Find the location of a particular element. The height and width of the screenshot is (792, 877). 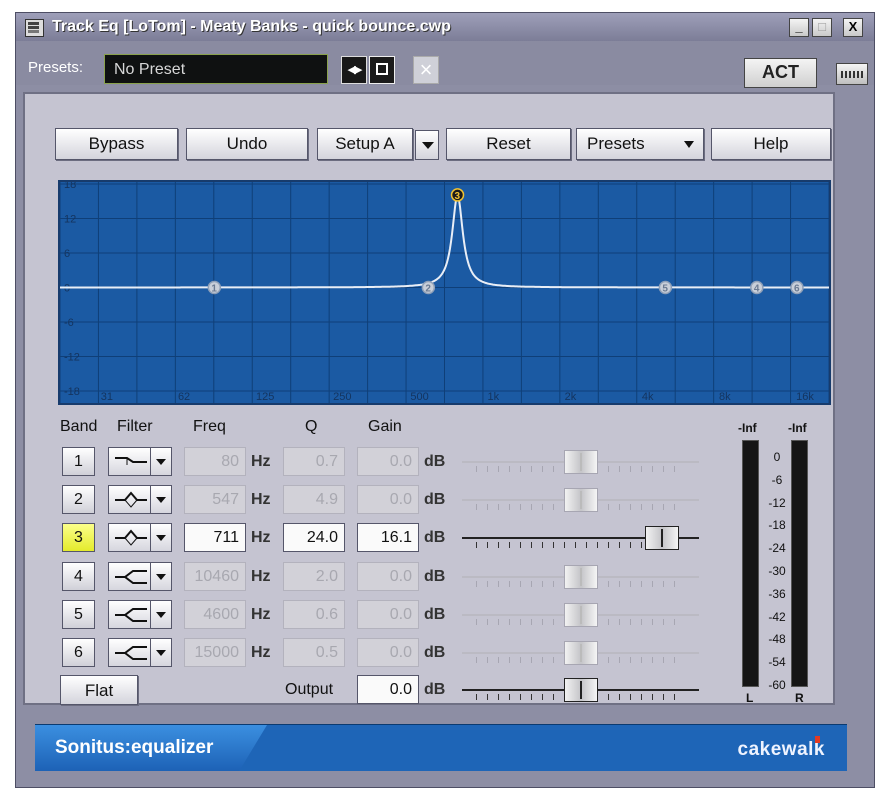

logo-accent is located at coordinates (817, 739).